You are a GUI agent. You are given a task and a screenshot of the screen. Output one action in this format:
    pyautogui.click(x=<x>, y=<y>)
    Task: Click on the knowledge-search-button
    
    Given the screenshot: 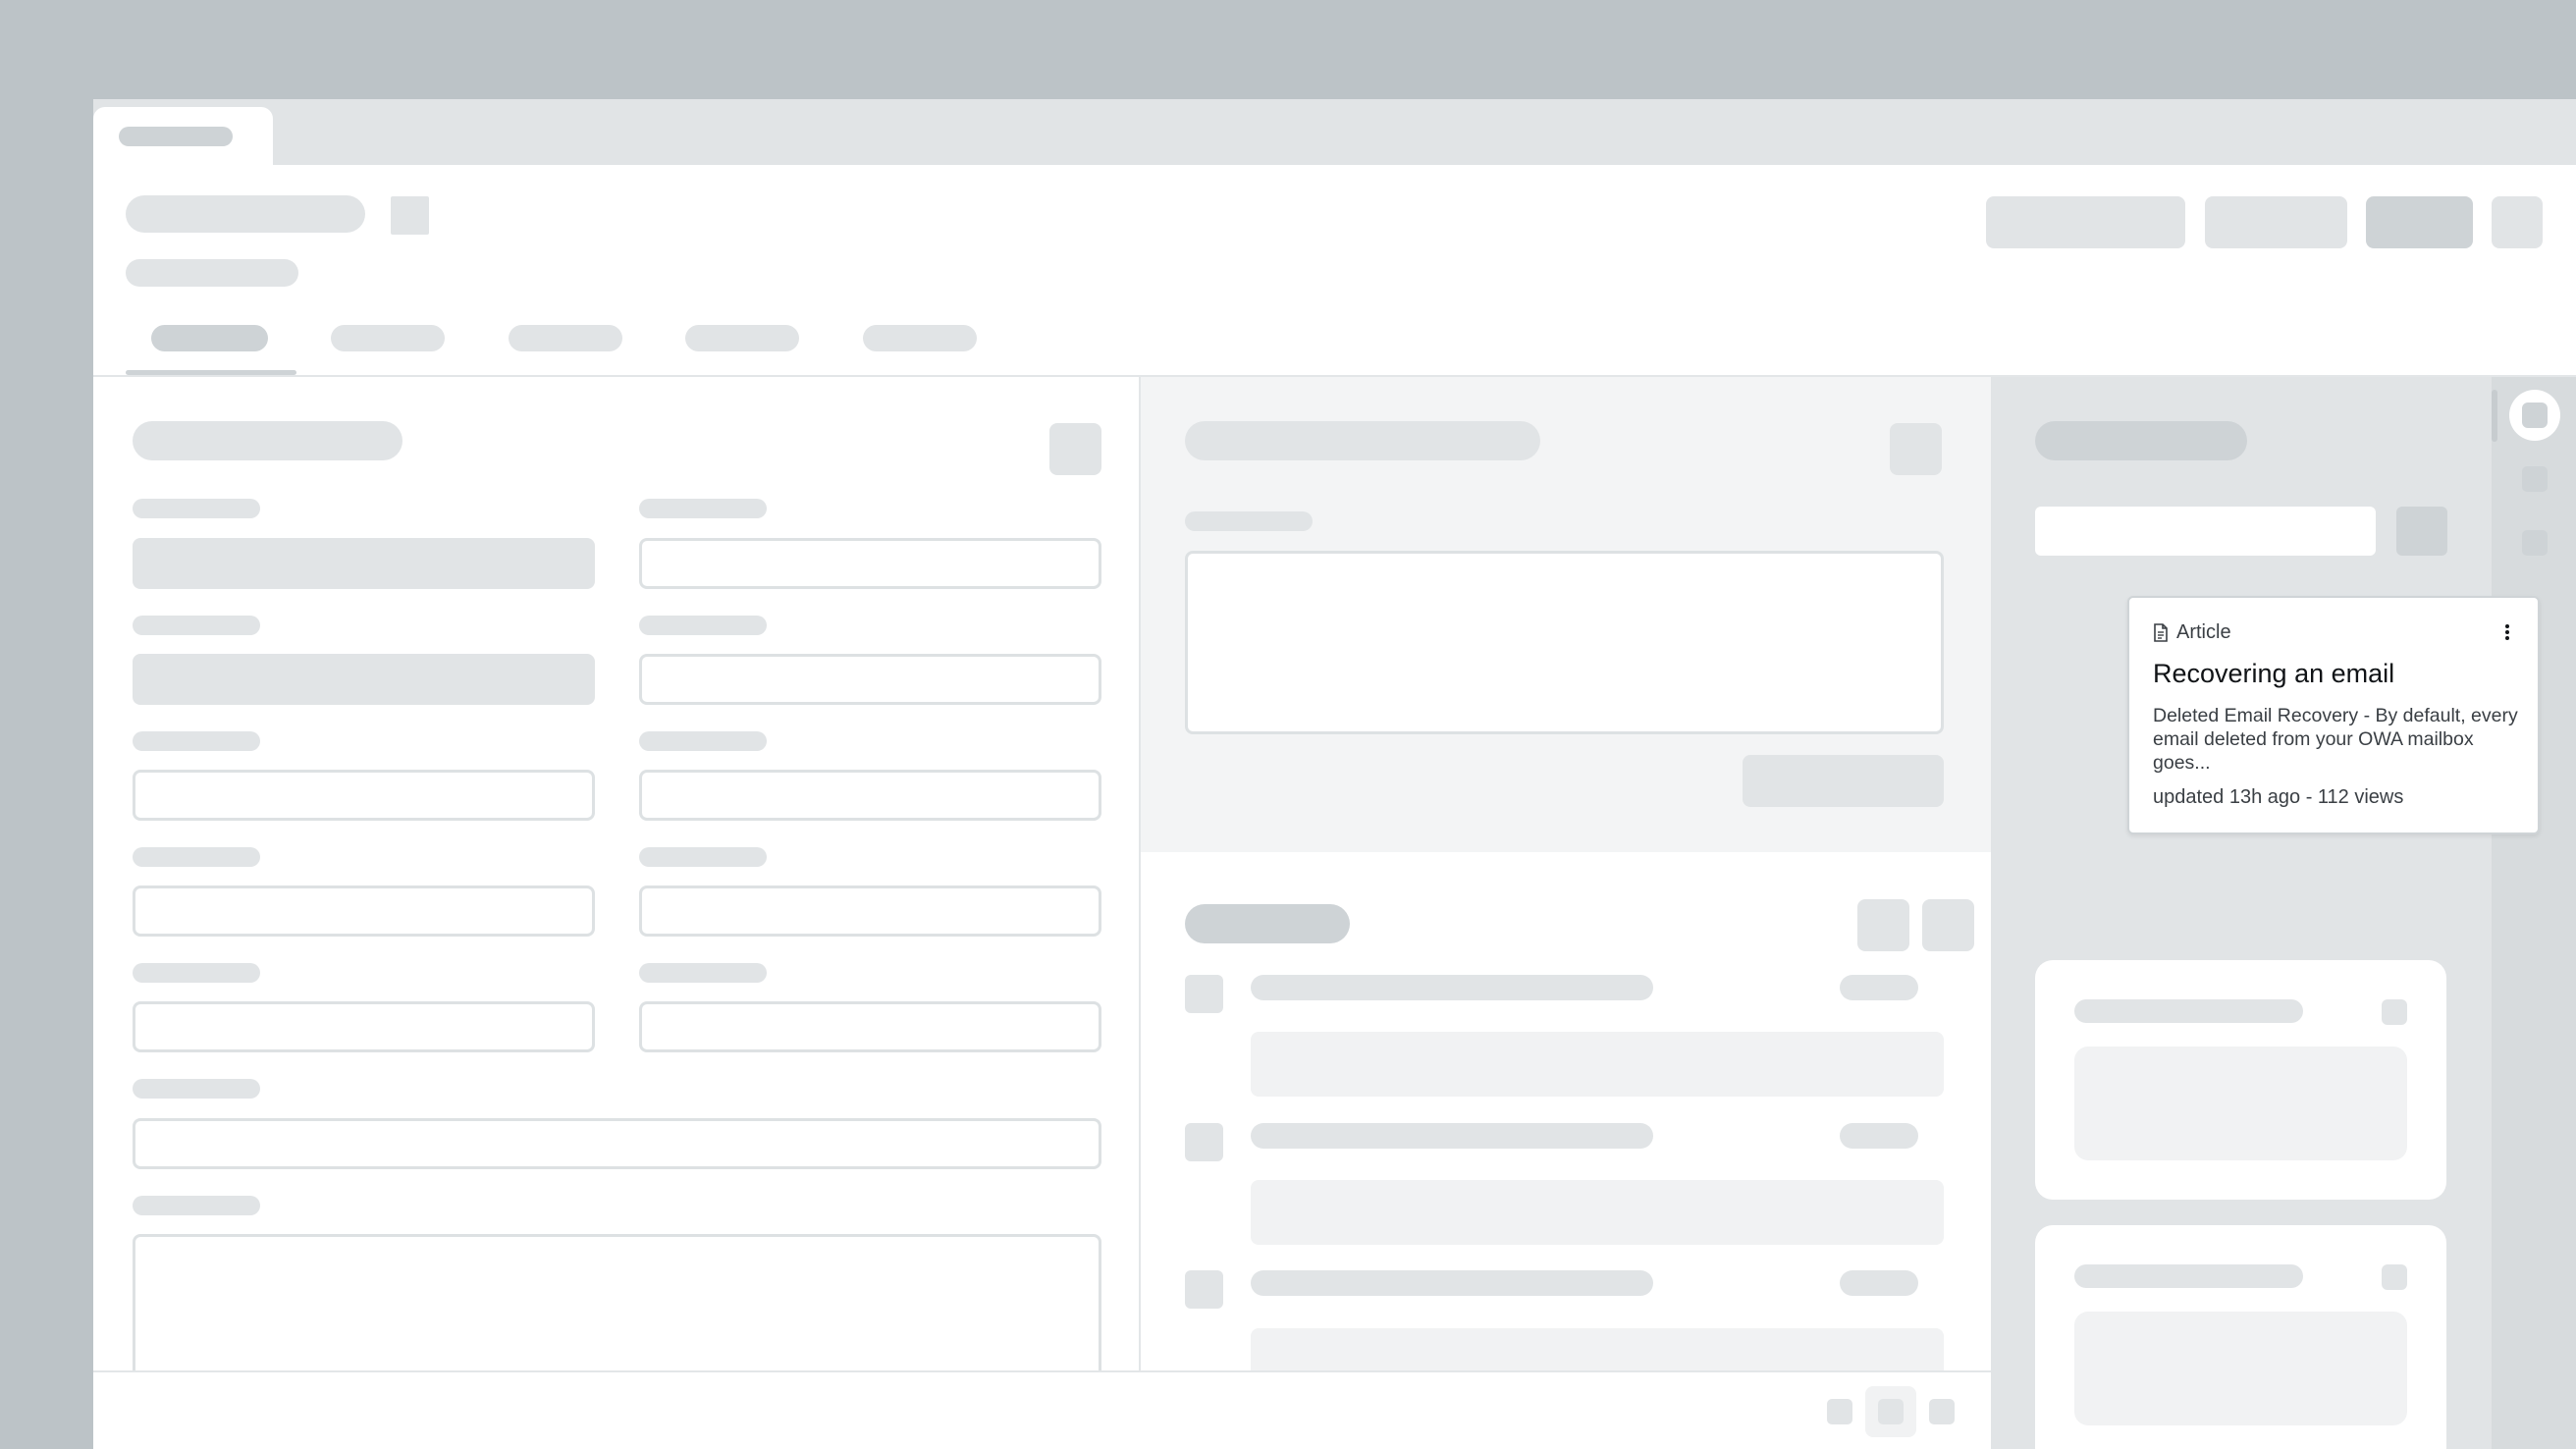 What is the action you would take?
    pyautogui.click(x=2421, y=531)
    